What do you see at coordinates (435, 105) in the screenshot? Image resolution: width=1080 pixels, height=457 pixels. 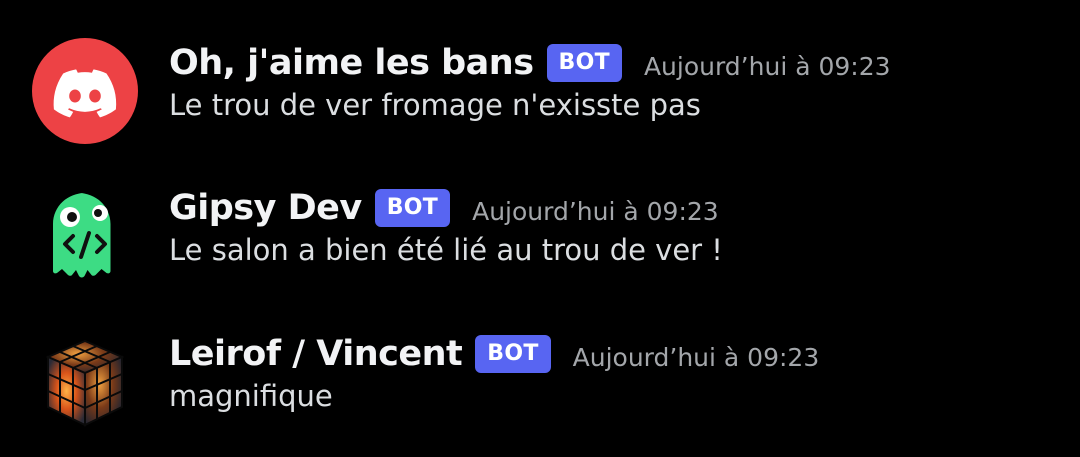 I see `message-content: Le trou de ver fromage n'exisste pas` at bounding box center [435, 105].